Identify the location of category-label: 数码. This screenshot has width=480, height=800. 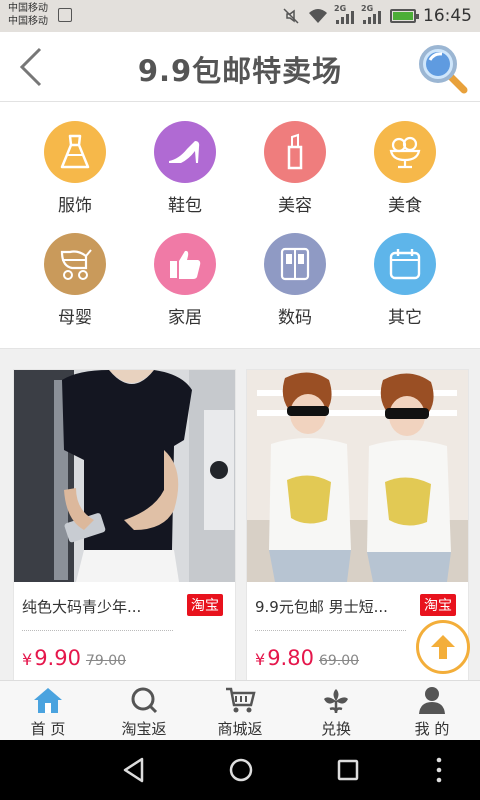
(295, 318).